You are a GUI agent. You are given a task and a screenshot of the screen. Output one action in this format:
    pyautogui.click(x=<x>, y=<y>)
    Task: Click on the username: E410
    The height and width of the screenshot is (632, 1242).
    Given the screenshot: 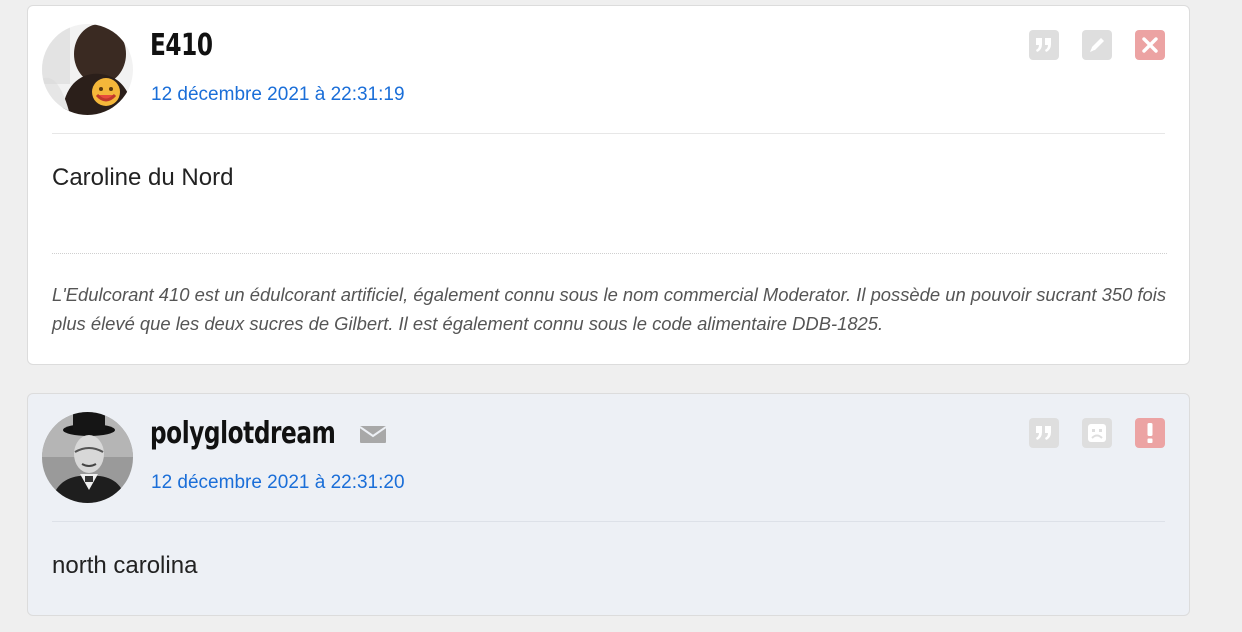 What is the action you would take?
    pyautogui.click(x=186, y=45)
    